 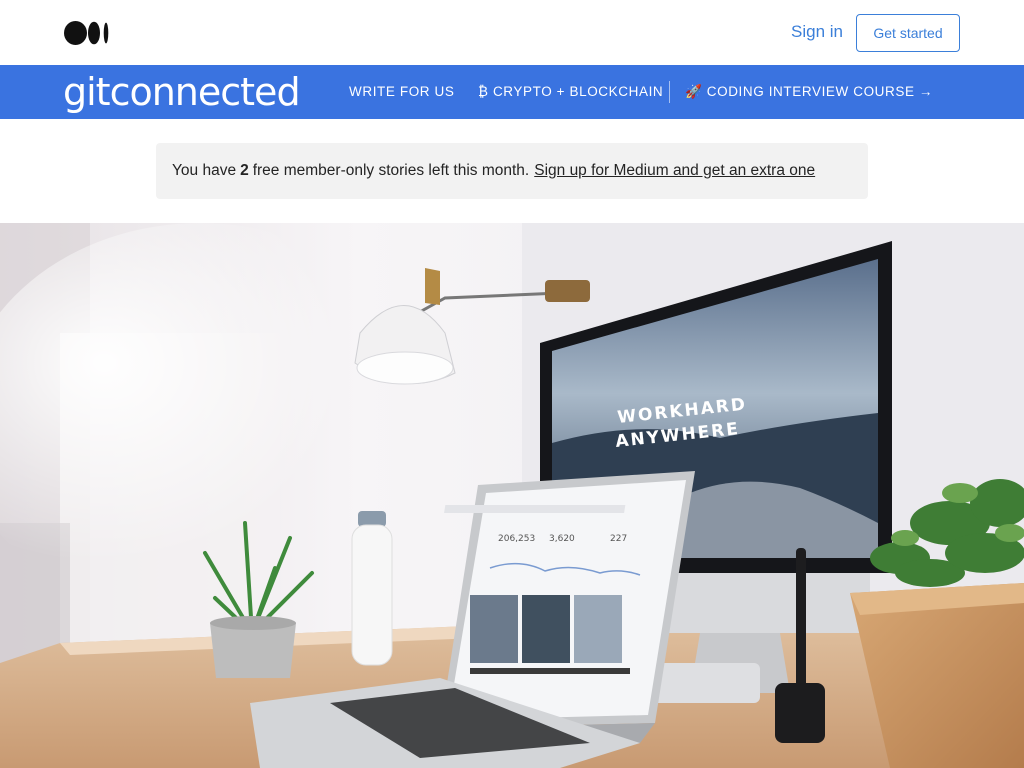 I want to click on nav-coding-interview-course: 🚀 CODING INTERVIEW COURSE →, so click(x=809, y=92).